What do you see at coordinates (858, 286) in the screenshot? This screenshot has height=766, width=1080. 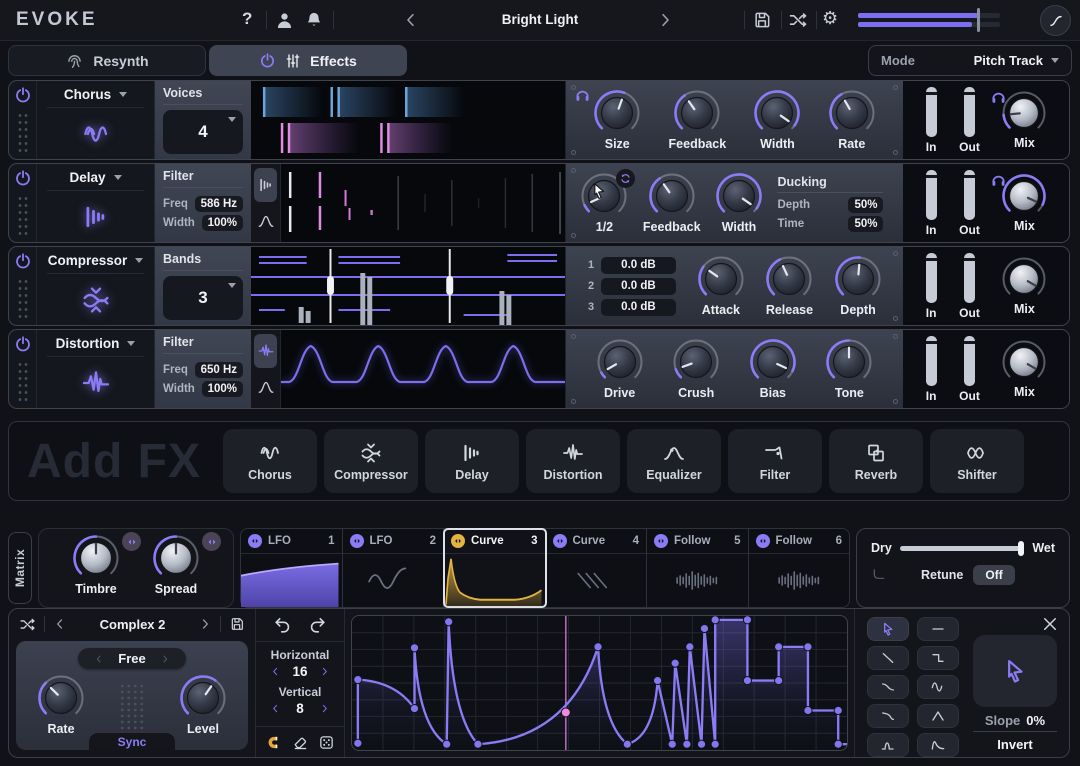 I see `depth-knob: Depth` at bounding box center [858, 286].